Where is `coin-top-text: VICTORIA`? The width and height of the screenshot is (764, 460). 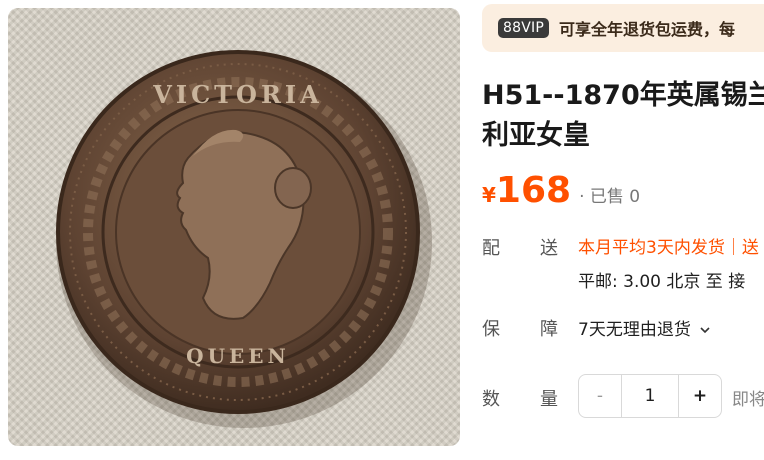 coin-top-text: VICTORIA is located at coordinates (237, 94).